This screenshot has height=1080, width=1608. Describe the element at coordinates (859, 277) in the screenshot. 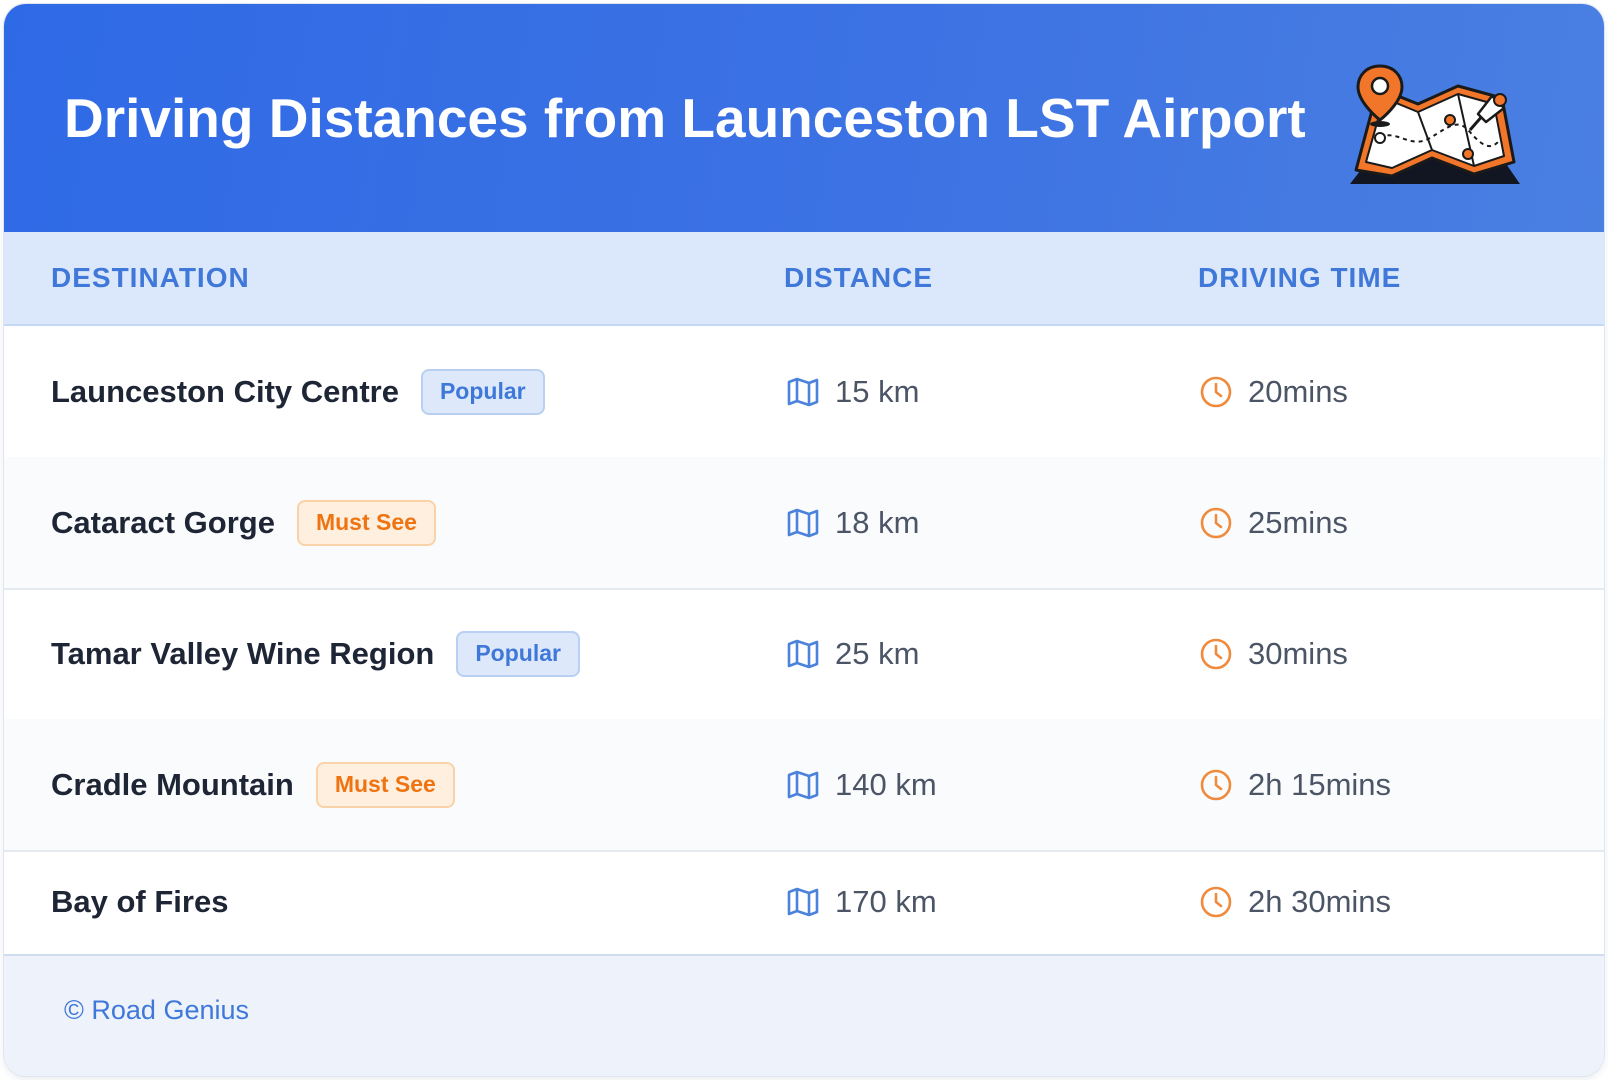

I see `column-header-distance: DISTANCE` at that location.